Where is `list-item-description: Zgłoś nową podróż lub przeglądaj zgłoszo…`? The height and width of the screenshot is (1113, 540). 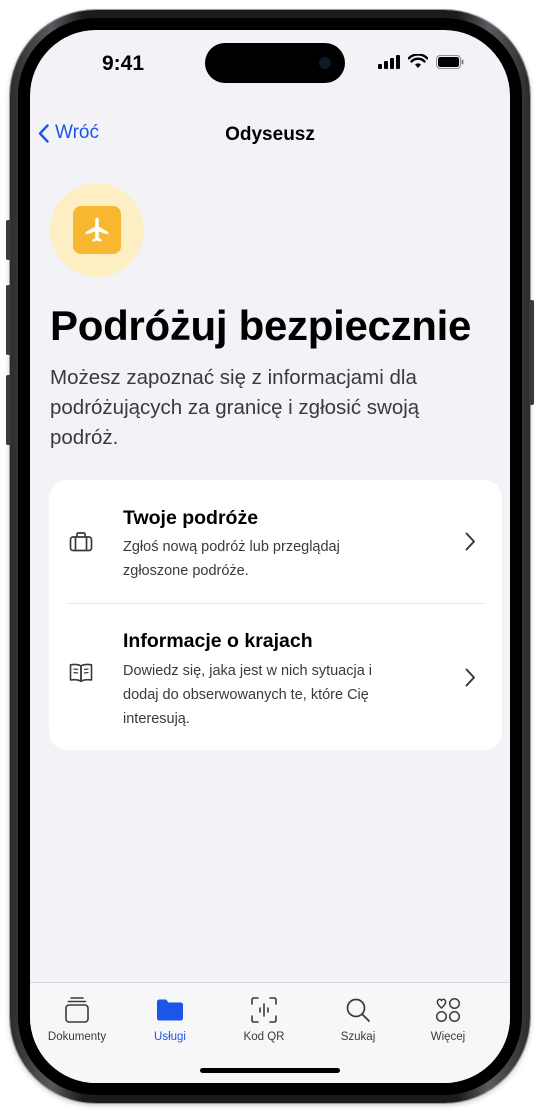
list-item-description: Zgłoś nową podróż lub przeglądaj zgłoszo… is located at coordinates (231, 559).